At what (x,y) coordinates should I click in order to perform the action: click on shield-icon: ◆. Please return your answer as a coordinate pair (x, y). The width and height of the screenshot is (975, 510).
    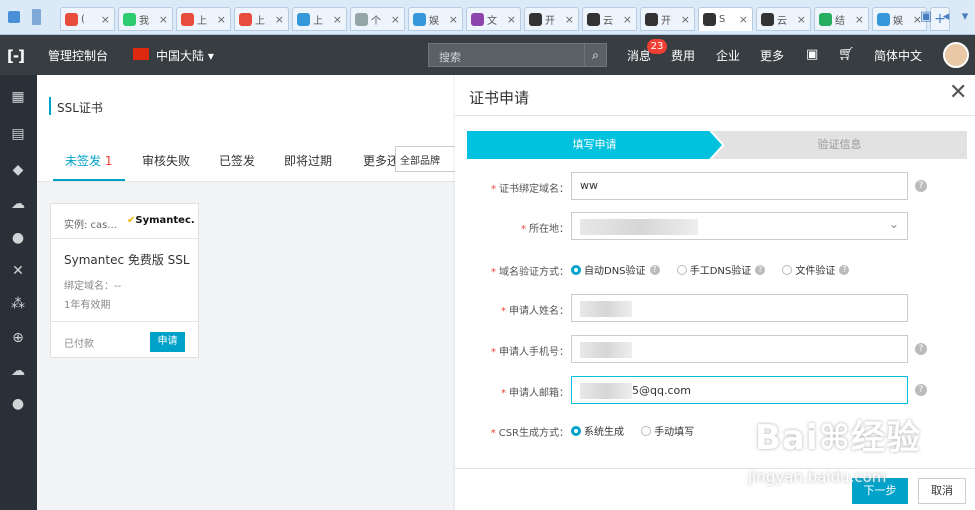
    Looking at the image, I should click on (18, 170).